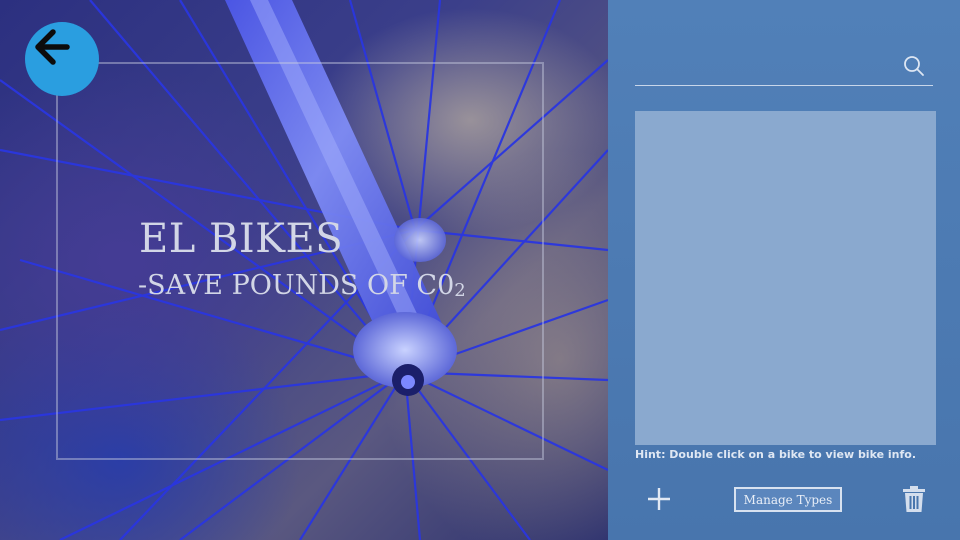 The height and width of the screenshot is (540, 960). Describe the element at coordinates (296, 285) in the screenshot. I see `hero-subtitle-main: -SAVE POUNDS OF C0` at that location.